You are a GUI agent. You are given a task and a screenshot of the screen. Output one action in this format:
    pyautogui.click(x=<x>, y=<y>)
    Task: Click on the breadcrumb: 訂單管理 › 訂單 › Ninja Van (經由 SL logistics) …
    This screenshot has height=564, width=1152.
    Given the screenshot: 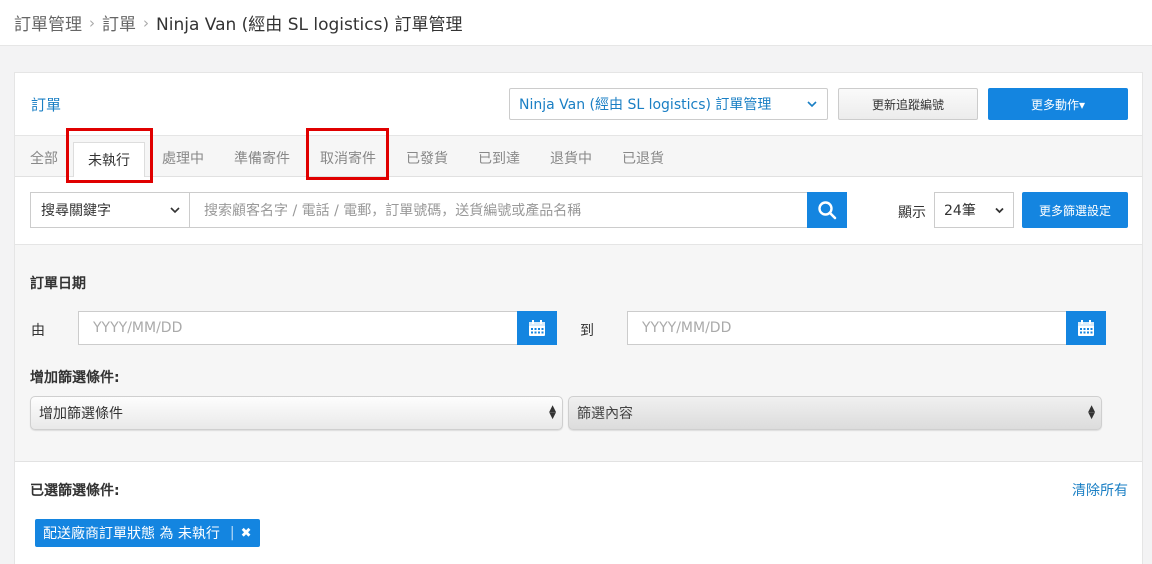 What is the action you would take?
    pyautogui.click(x=576, y=23)
    